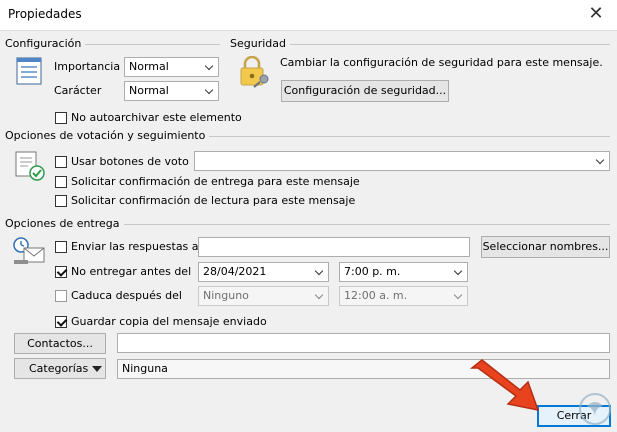 This screenshot has height=432, width=617. I want to click on delivery-clock-envelope-icon, so click(29, 250).